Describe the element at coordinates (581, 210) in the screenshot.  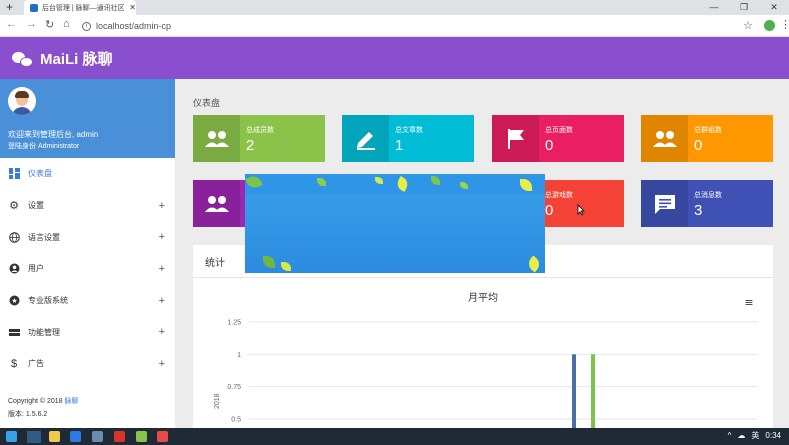
I see `mouse-cursor-icon` at that location.